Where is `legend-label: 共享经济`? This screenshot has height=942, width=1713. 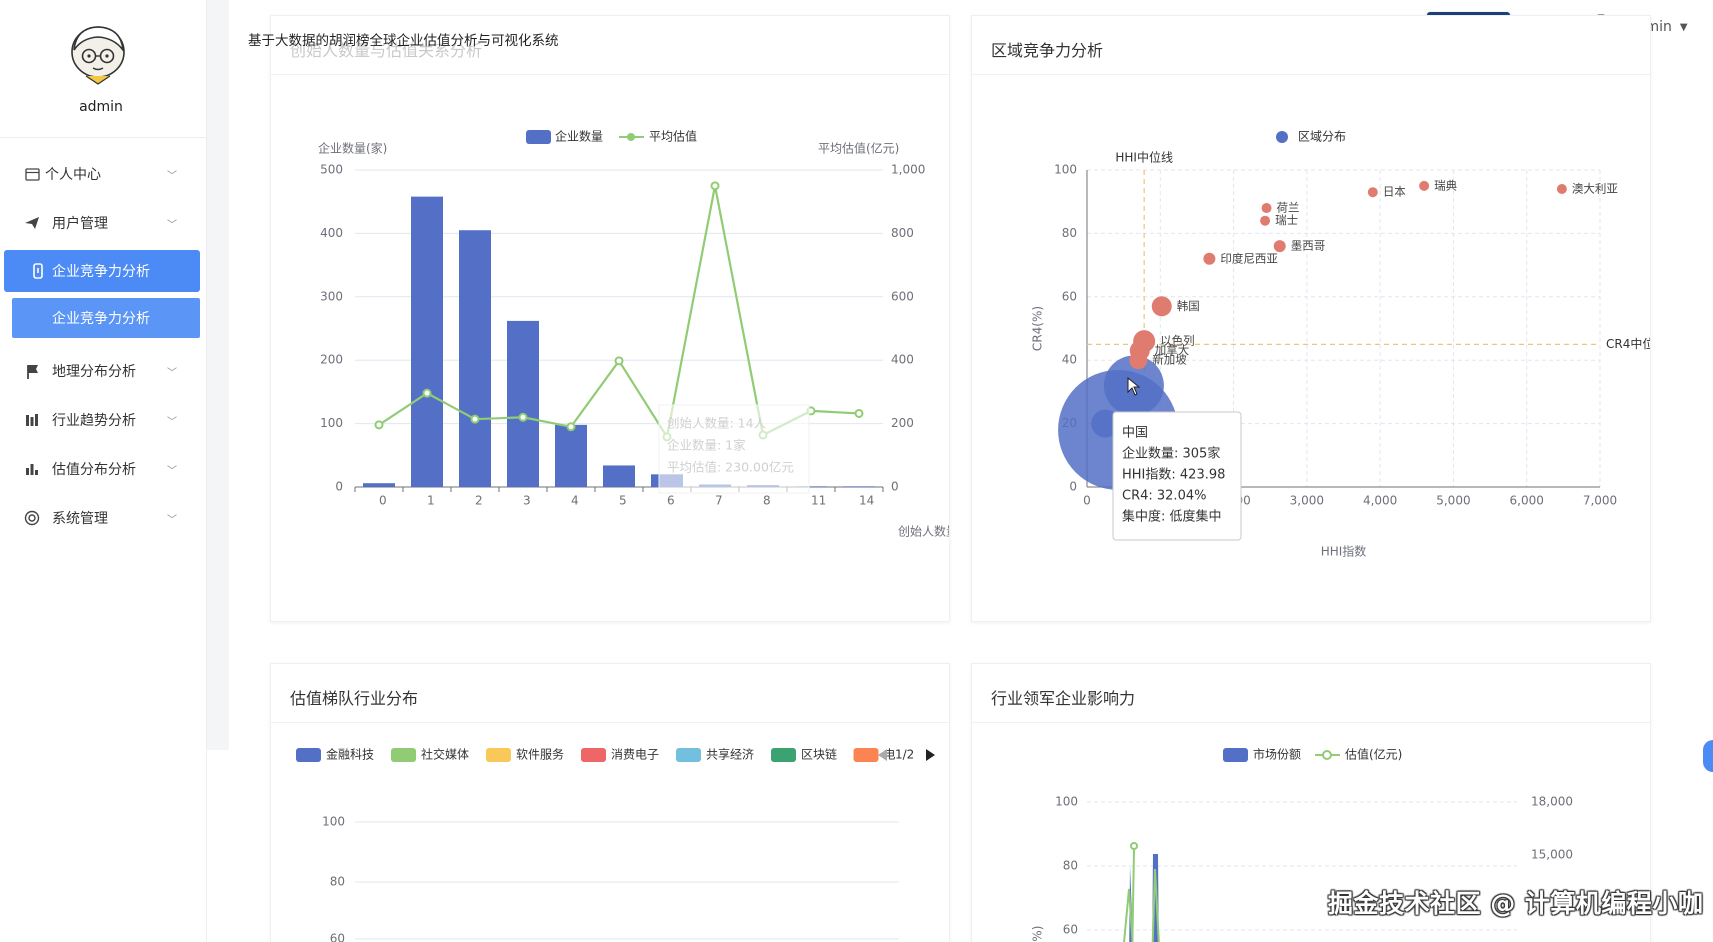
legend-label: 共享经济 is located at coordinates (730, 754).